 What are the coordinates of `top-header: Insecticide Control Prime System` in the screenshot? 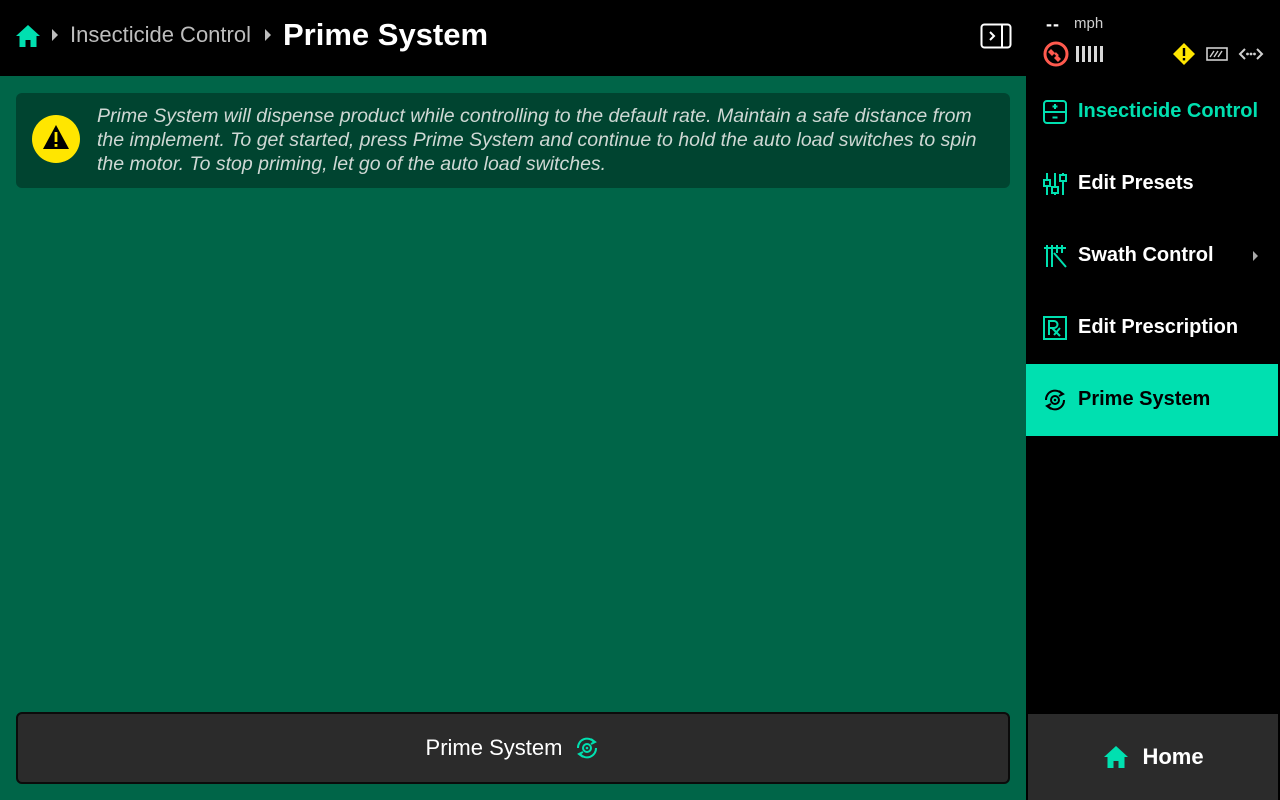 It's located at (513, 38).